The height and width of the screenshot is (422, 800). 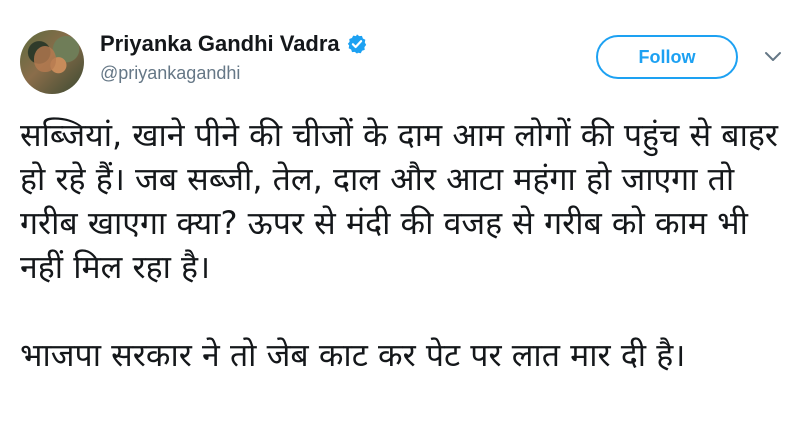 What do you see at coordinates (220, 44) in the screenshot?
I see `author-display-name: Priyanka Gandhi Vadra` at bounding box center [220, 44].